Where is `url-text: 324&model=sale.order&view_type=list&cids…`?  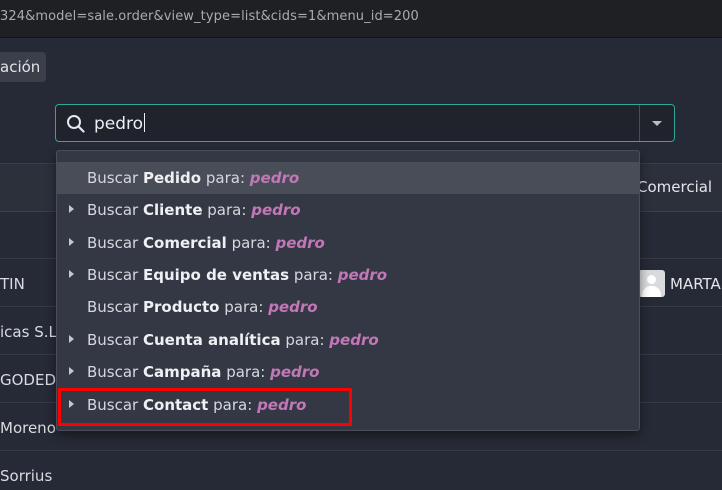 url-text: 324&model=sale.order&view_type=list&cids… is located at coordinates (209, 16).